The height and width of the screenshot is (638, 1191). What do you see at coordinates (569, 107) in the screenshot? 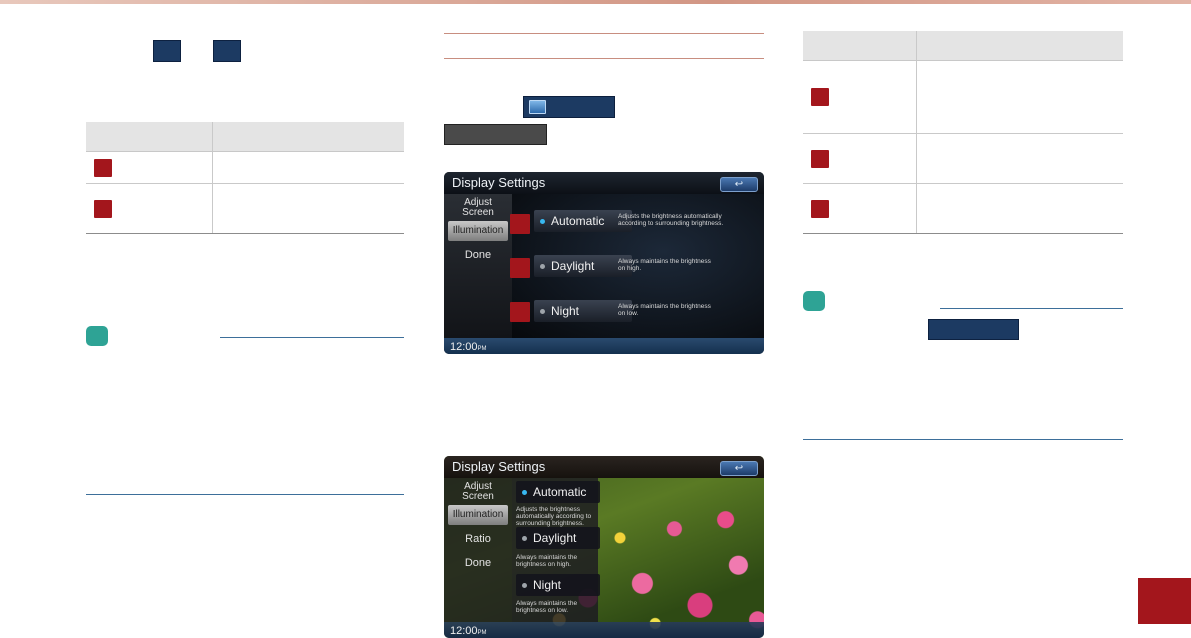
I see `settings-menu-button-image` at bounding box center [569, 107].